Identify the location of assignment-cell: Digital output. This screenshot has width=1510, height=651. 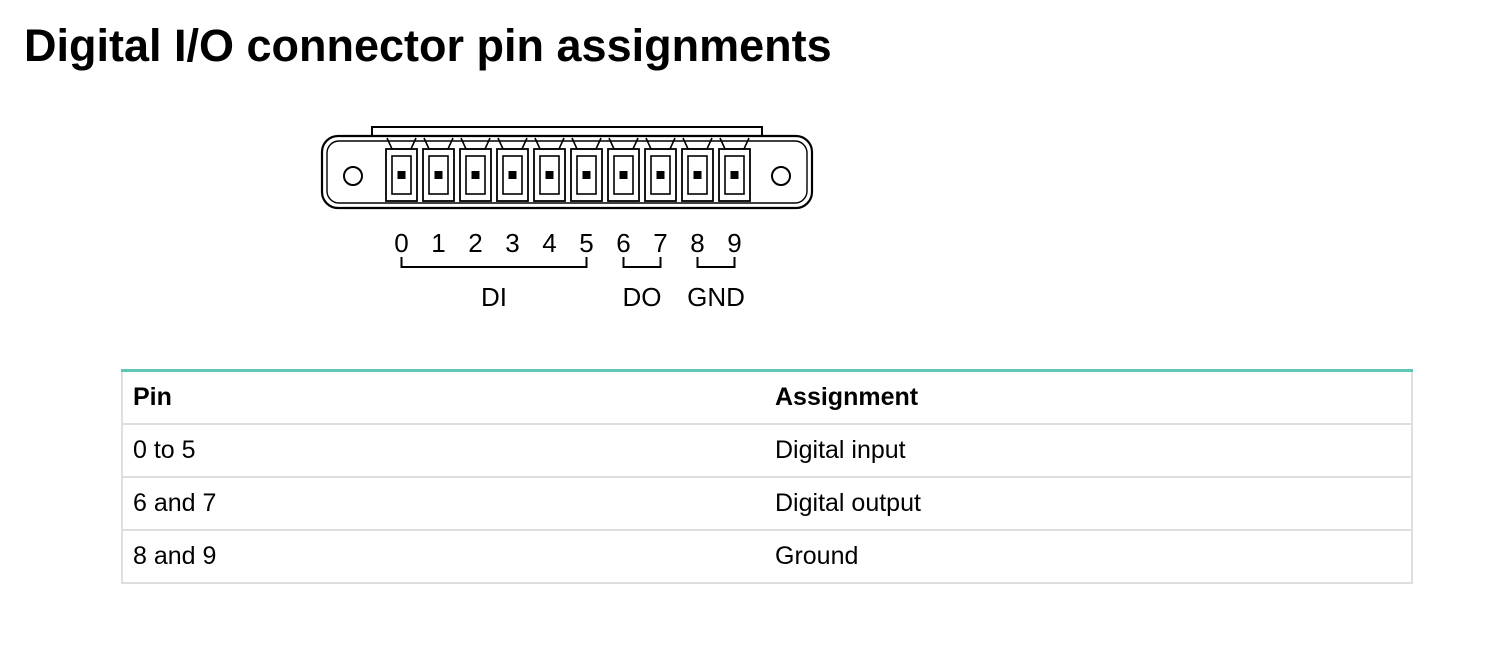
(1088, 504).